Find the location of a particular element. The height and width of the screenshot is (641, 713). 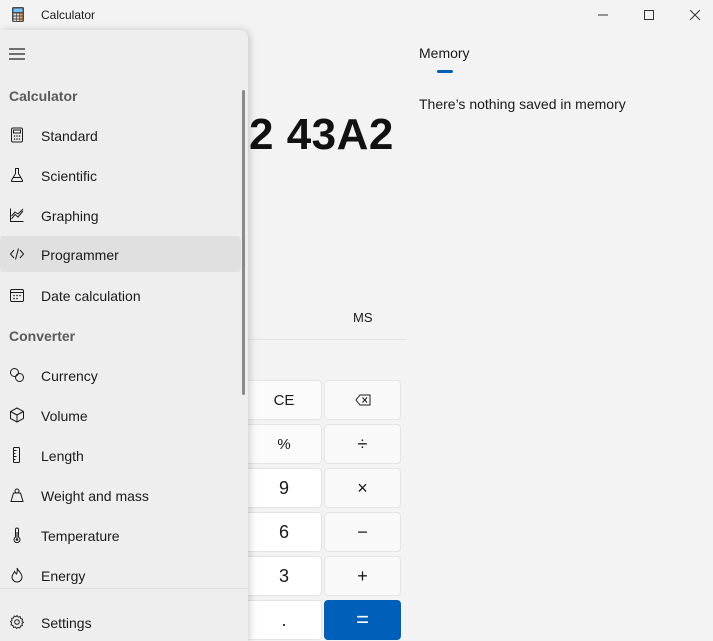

close-icon is located at coordinates (695, 15).